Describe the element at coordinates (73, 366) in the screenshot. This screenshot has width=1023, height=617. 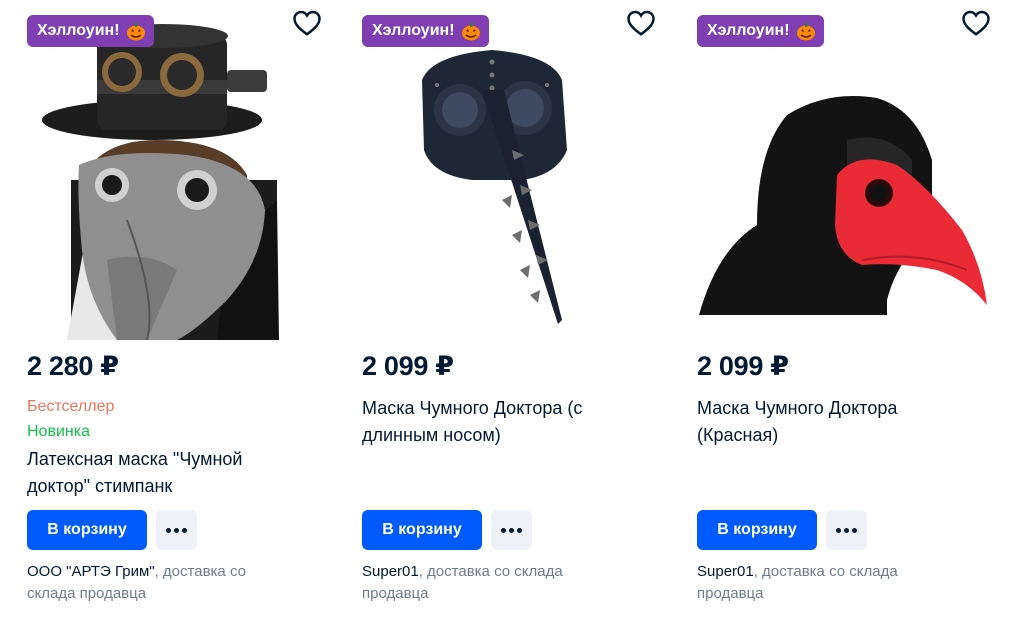
I see `product-price: 2 280 ₽` at that location.